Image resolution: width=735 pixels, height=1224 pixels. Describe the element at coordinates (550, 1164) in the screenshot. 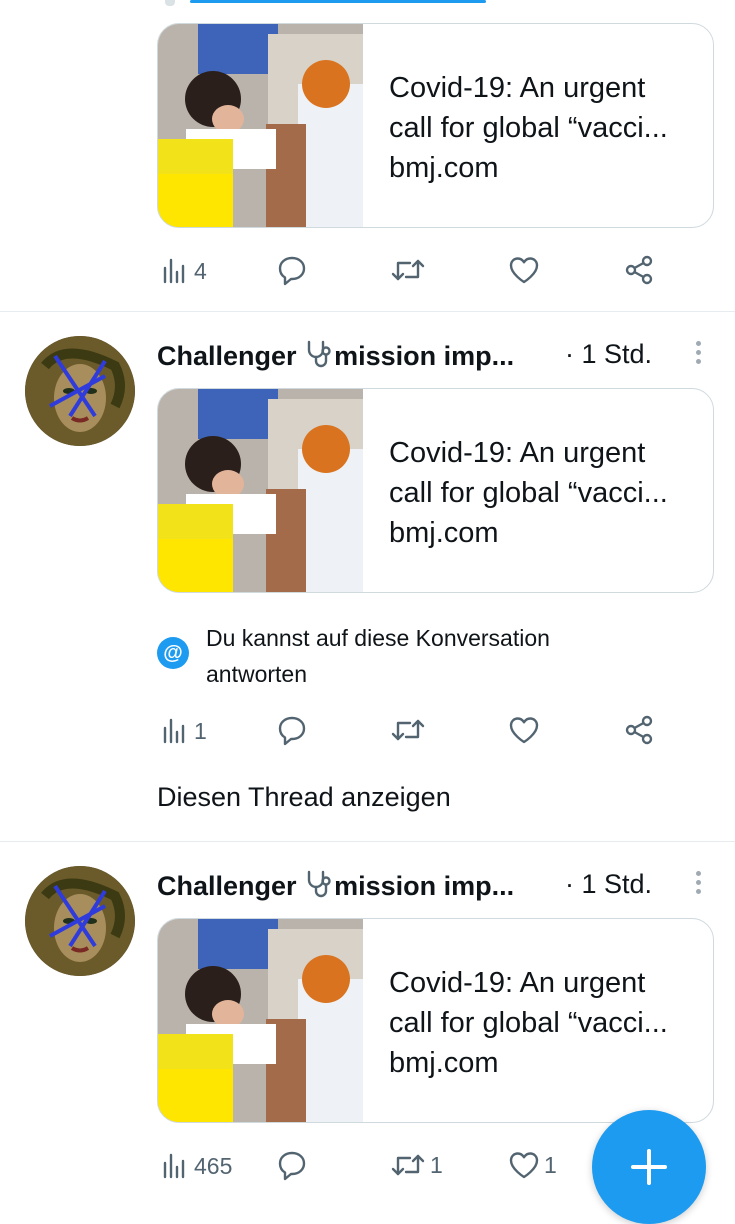

I see `like-count: 1` at that location.